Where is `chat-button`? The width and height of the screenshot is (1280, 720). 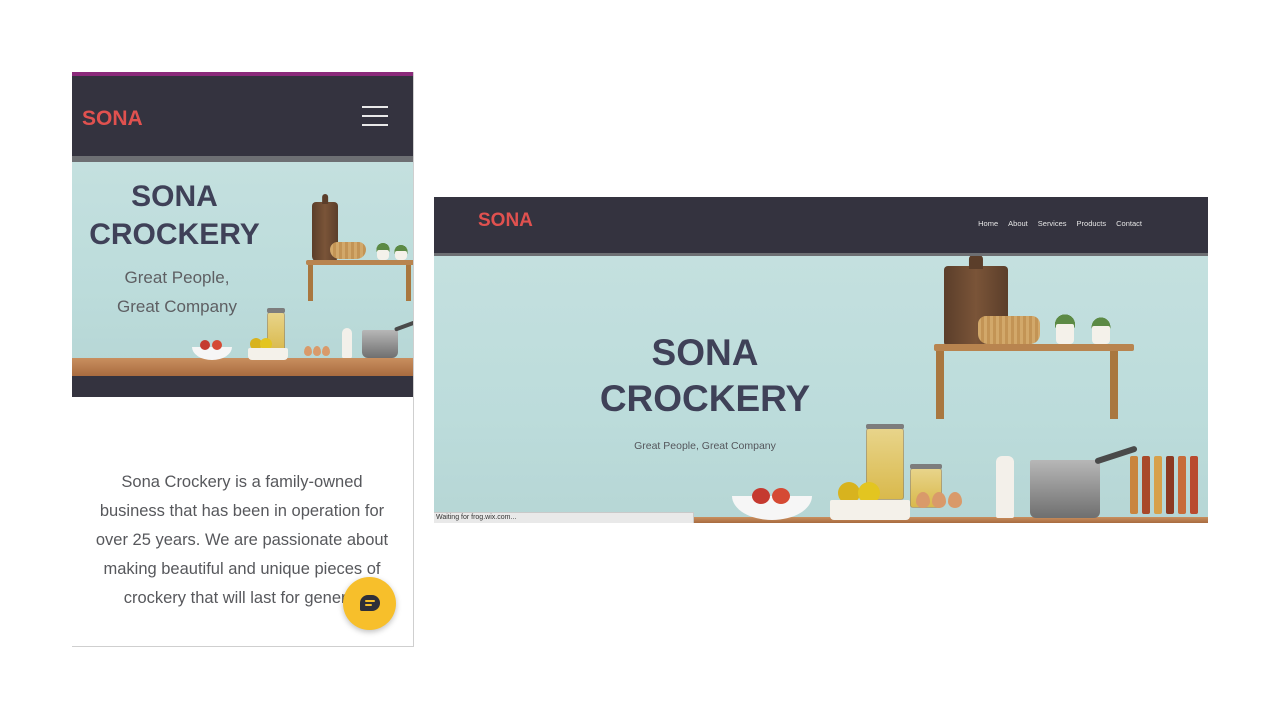 chat-button is located at coordinates (369, 603).